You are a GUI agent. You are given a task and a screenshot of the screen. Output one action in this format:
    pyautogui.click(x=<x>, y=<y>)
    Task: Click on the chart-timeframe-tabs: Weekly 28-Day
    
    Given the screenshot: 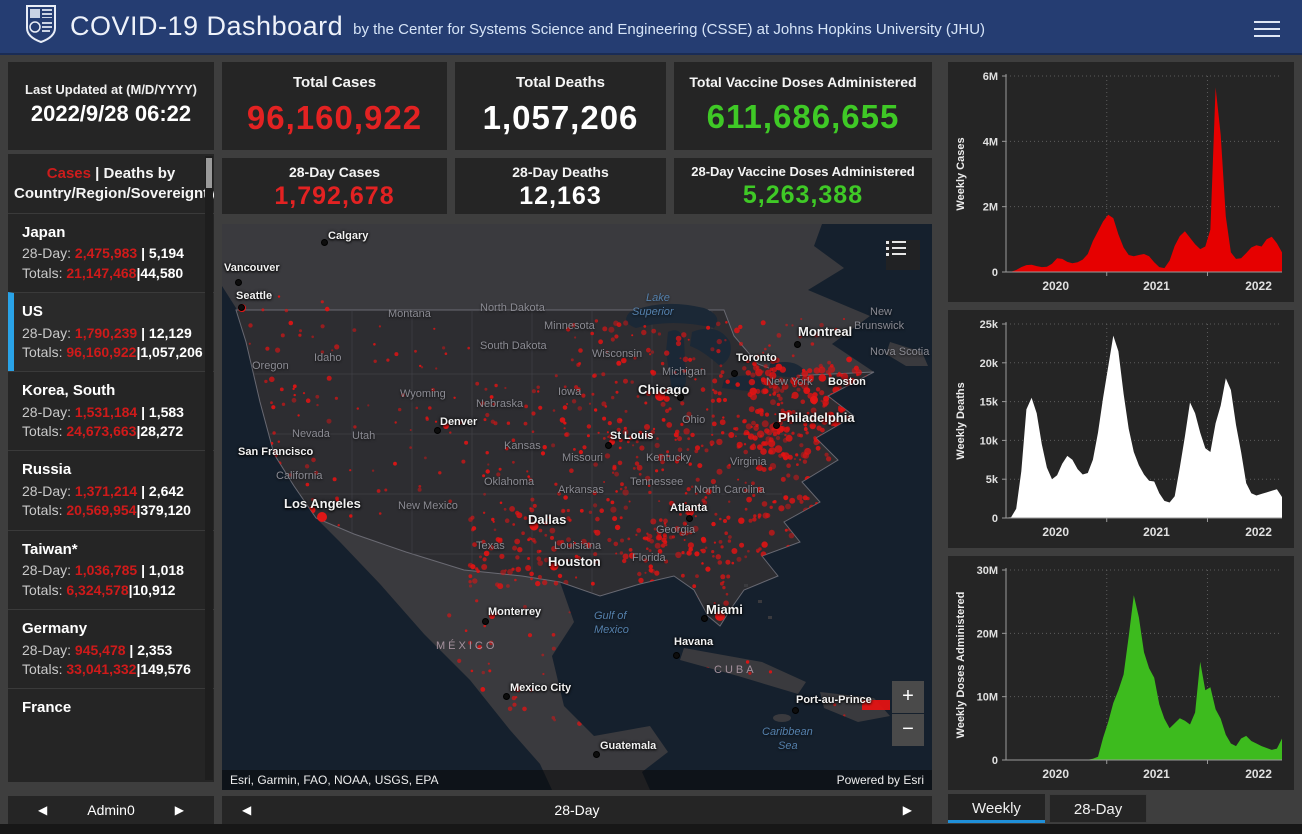 What is the action you would take?
    pyautogui.click(x=1121, y=810)
    